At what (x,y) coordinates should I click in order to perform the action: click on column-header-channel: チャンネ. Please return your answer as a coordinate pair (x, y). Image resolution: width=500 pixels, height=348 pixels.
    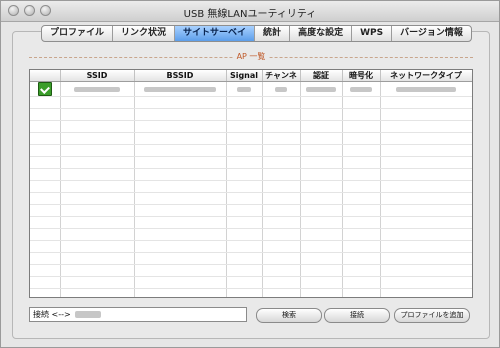
    Looking at the image, I should click on (281, 76).